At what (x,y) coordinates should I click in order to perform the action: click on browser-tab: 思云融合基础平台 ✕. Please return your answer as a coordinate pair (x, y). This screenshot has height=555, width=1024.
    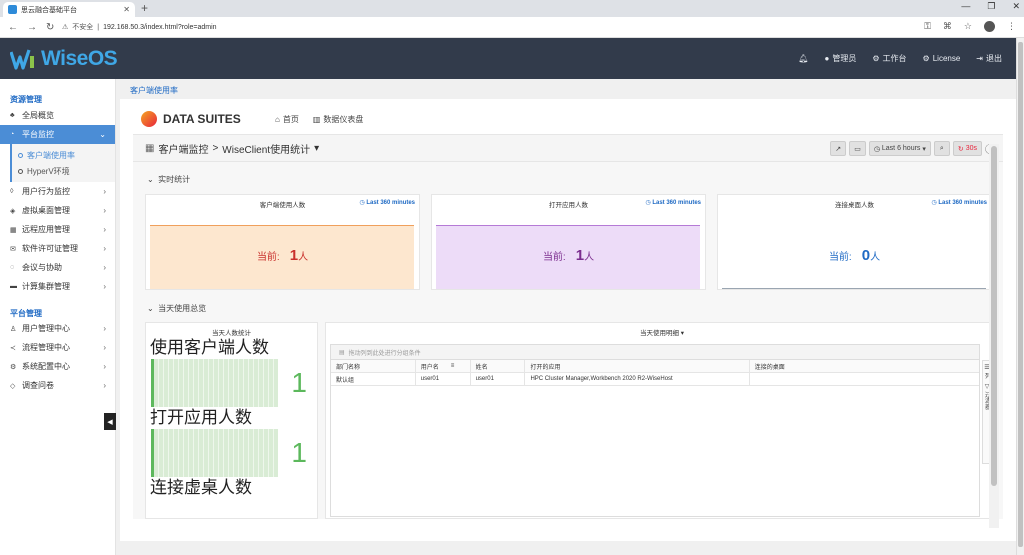
    Looking at the image, I should click on (69, 9).